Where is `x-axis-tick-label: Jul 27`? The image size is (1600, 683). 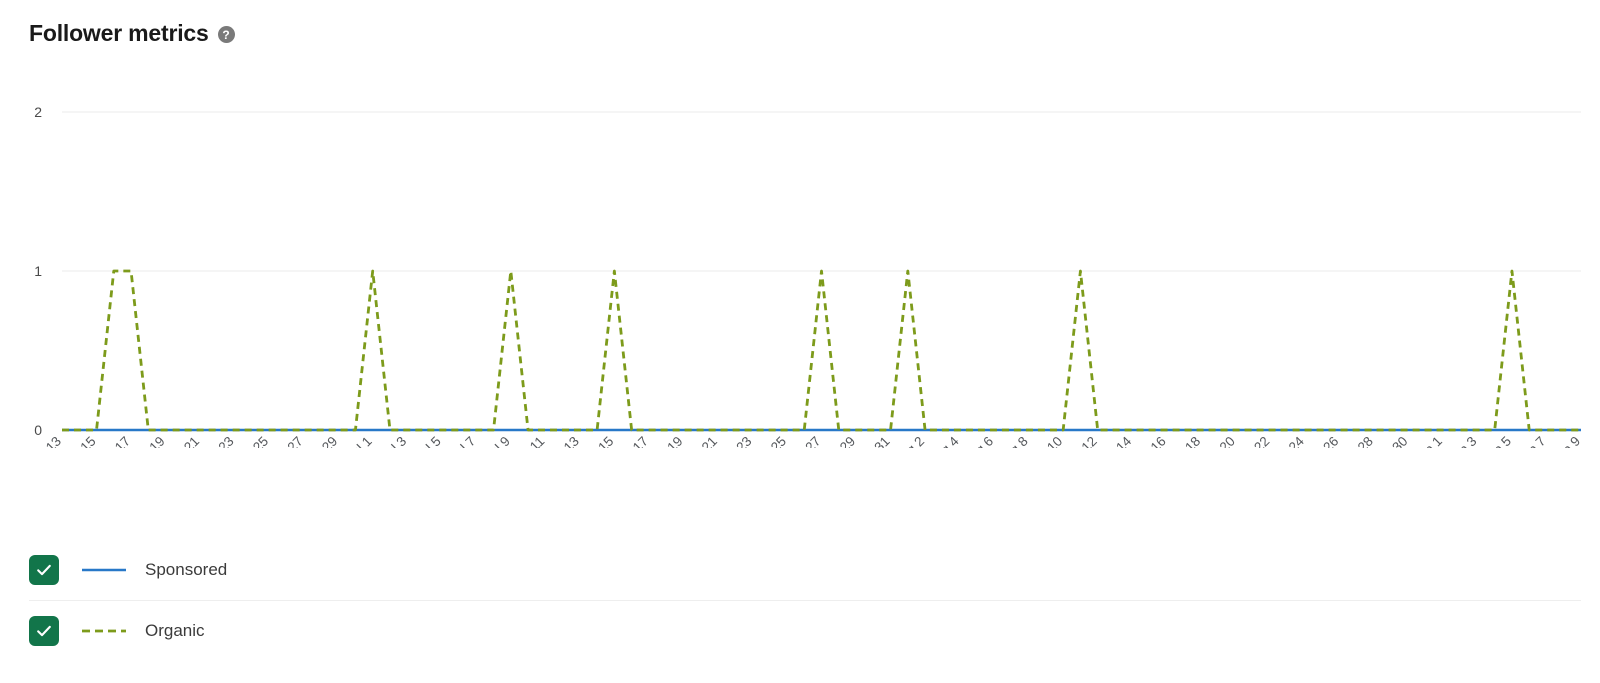
x-axis-tick-label: Jul 27 is located at coordinates (806, 441).